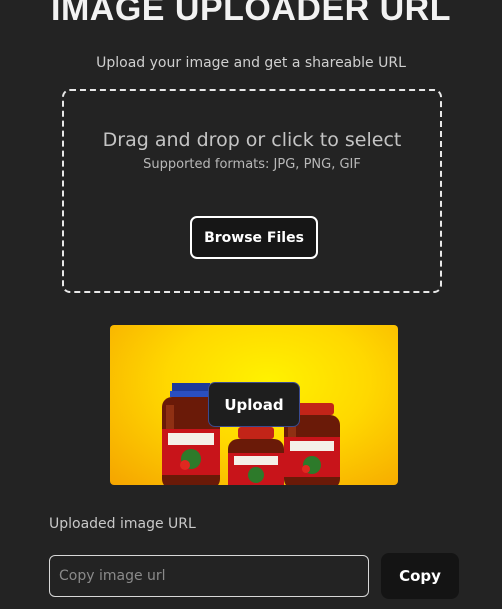  Describe the element at coordinates (254, 404) in the screenshot. I see `upload-button: Upload` at that location.